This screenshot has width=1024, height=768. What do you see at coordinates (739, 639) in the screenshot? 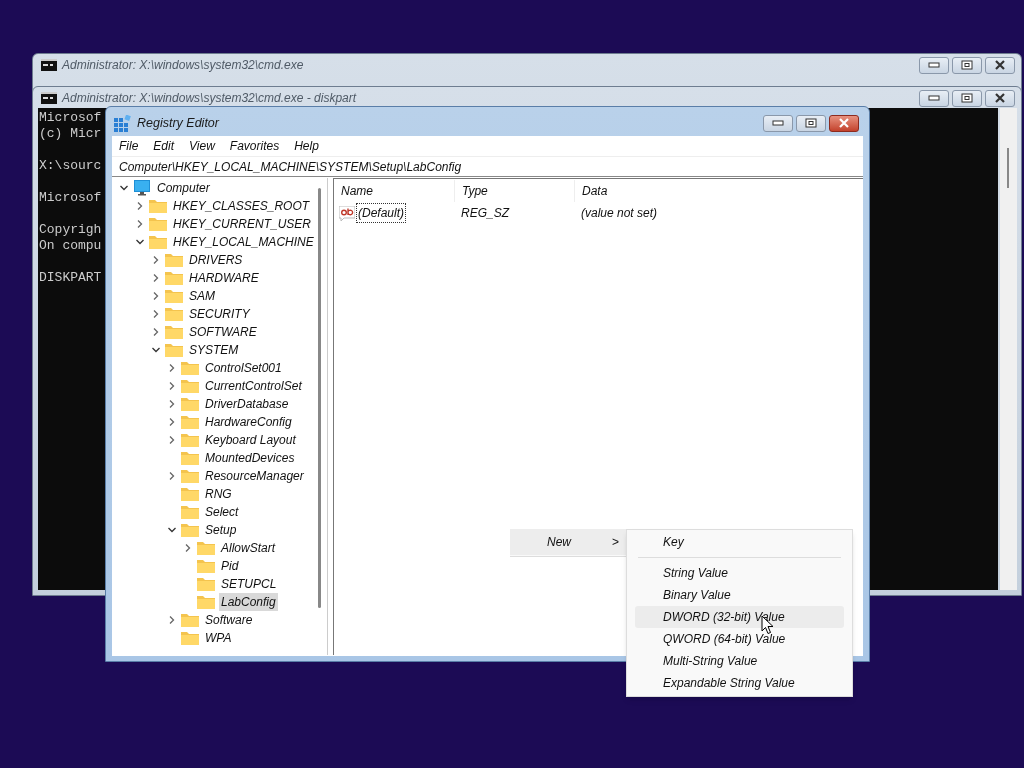
I see `menu-item: QWORD (64-bit) Value` at bounding box center [739, 639].